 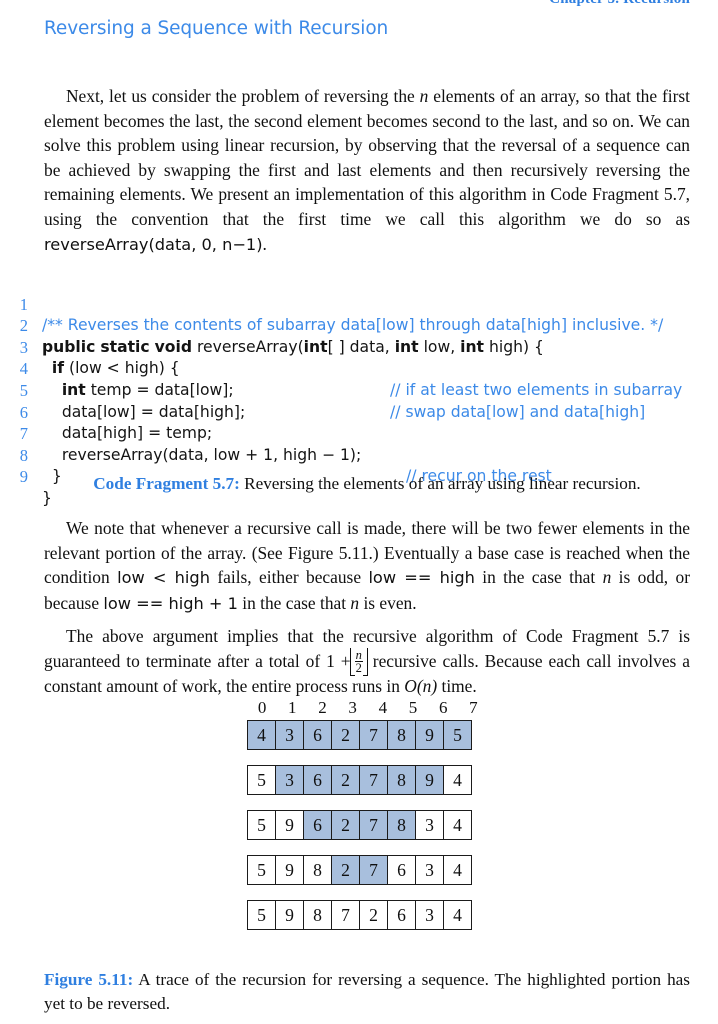 I want to click on array-row: 59827634, so click(x=359, y=870).